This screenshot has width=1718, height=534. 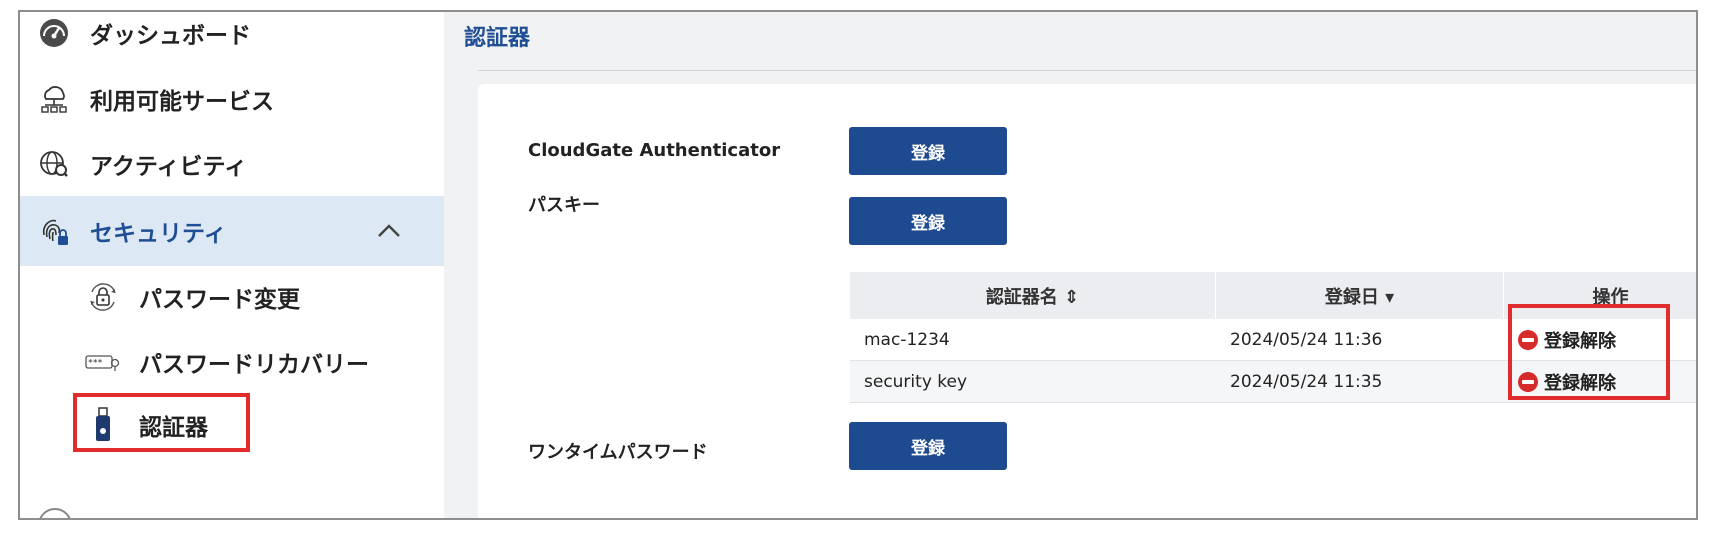 What do you see at coordinates (1033, 295) in the screenshot?
I see `sort-by-name-header: 認証器名 ⇕` at bounding box center [1033, 295].